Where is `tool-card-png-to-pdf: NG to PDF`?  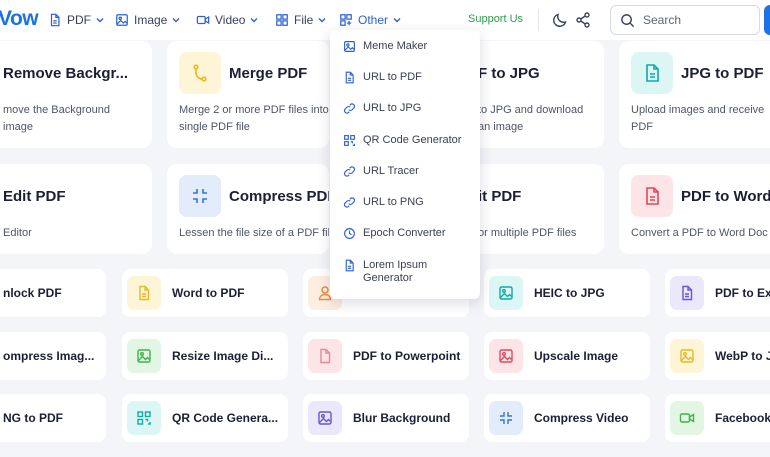
tool-card-png-to-pdf: NG to PDF is located at coordinates (53, 418).